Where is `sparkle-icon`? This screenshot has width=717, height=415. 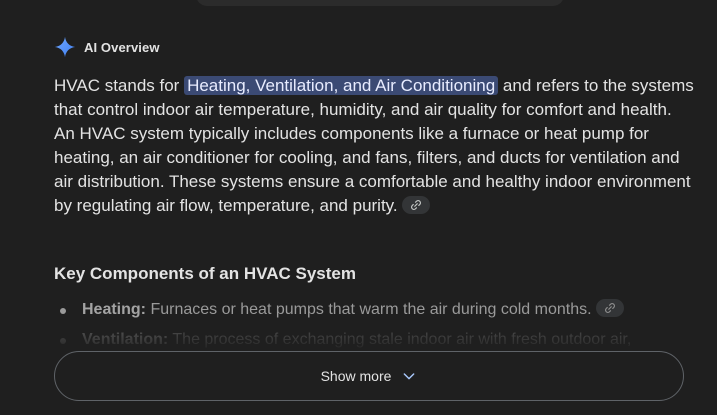
sparkle-icon is located at coordinates (65, 47).